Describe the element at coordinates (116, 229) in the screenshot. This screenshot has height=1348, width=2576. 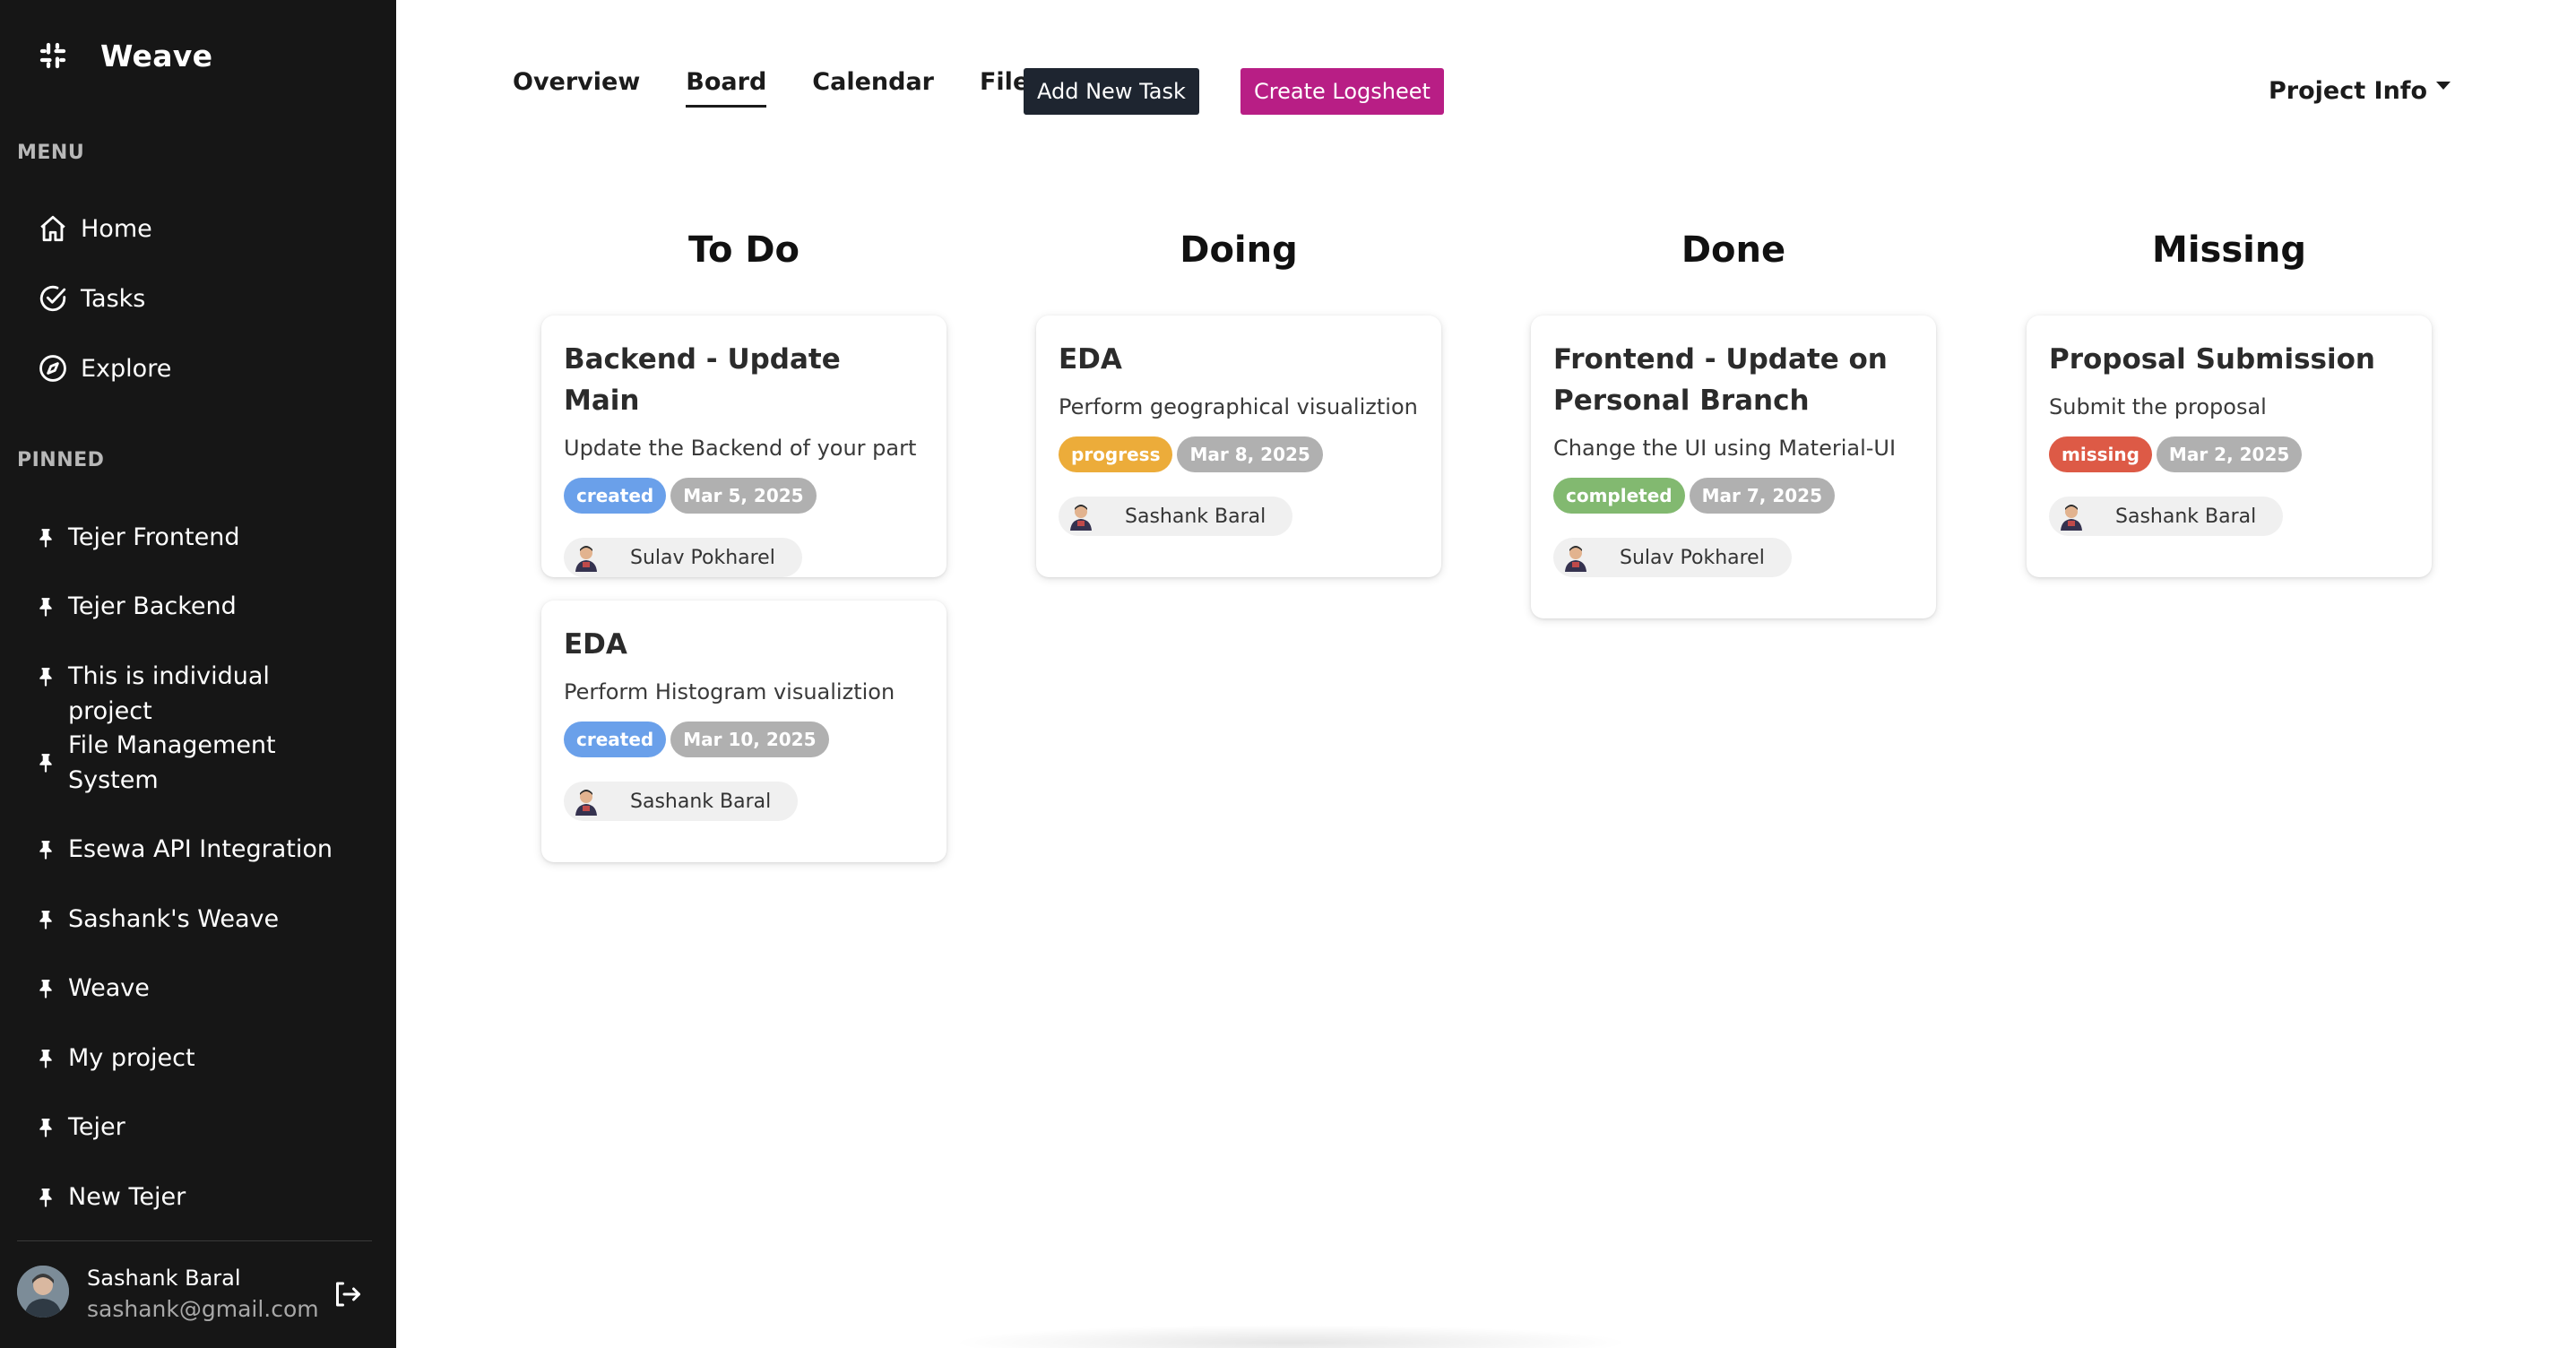
I see `sidebar-item-label: Home` at that location.